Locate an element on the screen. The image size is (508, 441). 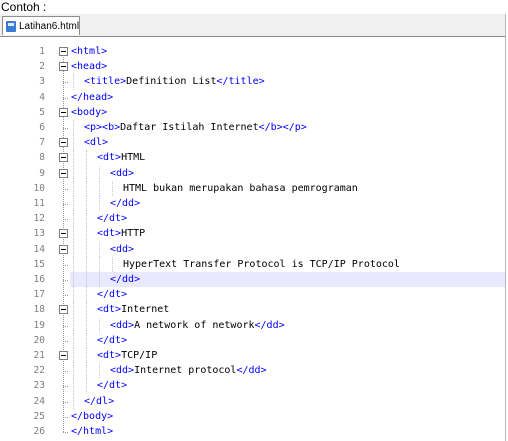
text-content: Internet protocol is located at coordinates (185, 371).